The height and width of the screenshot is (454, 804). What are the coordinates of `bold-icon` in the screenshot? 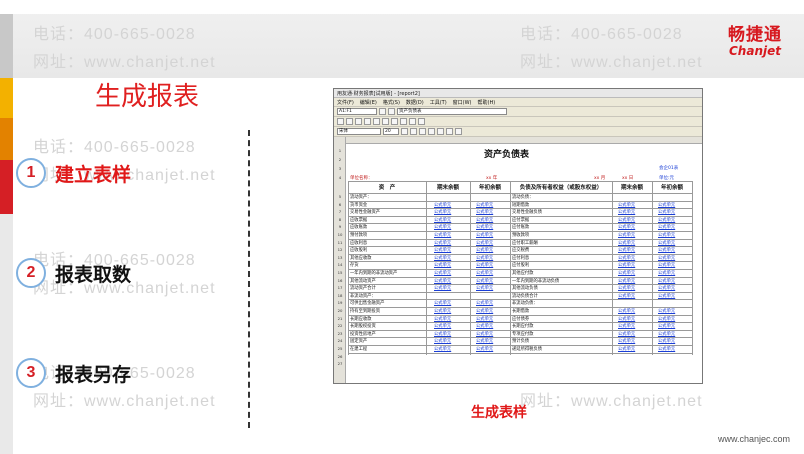 It's located at (404, 131).